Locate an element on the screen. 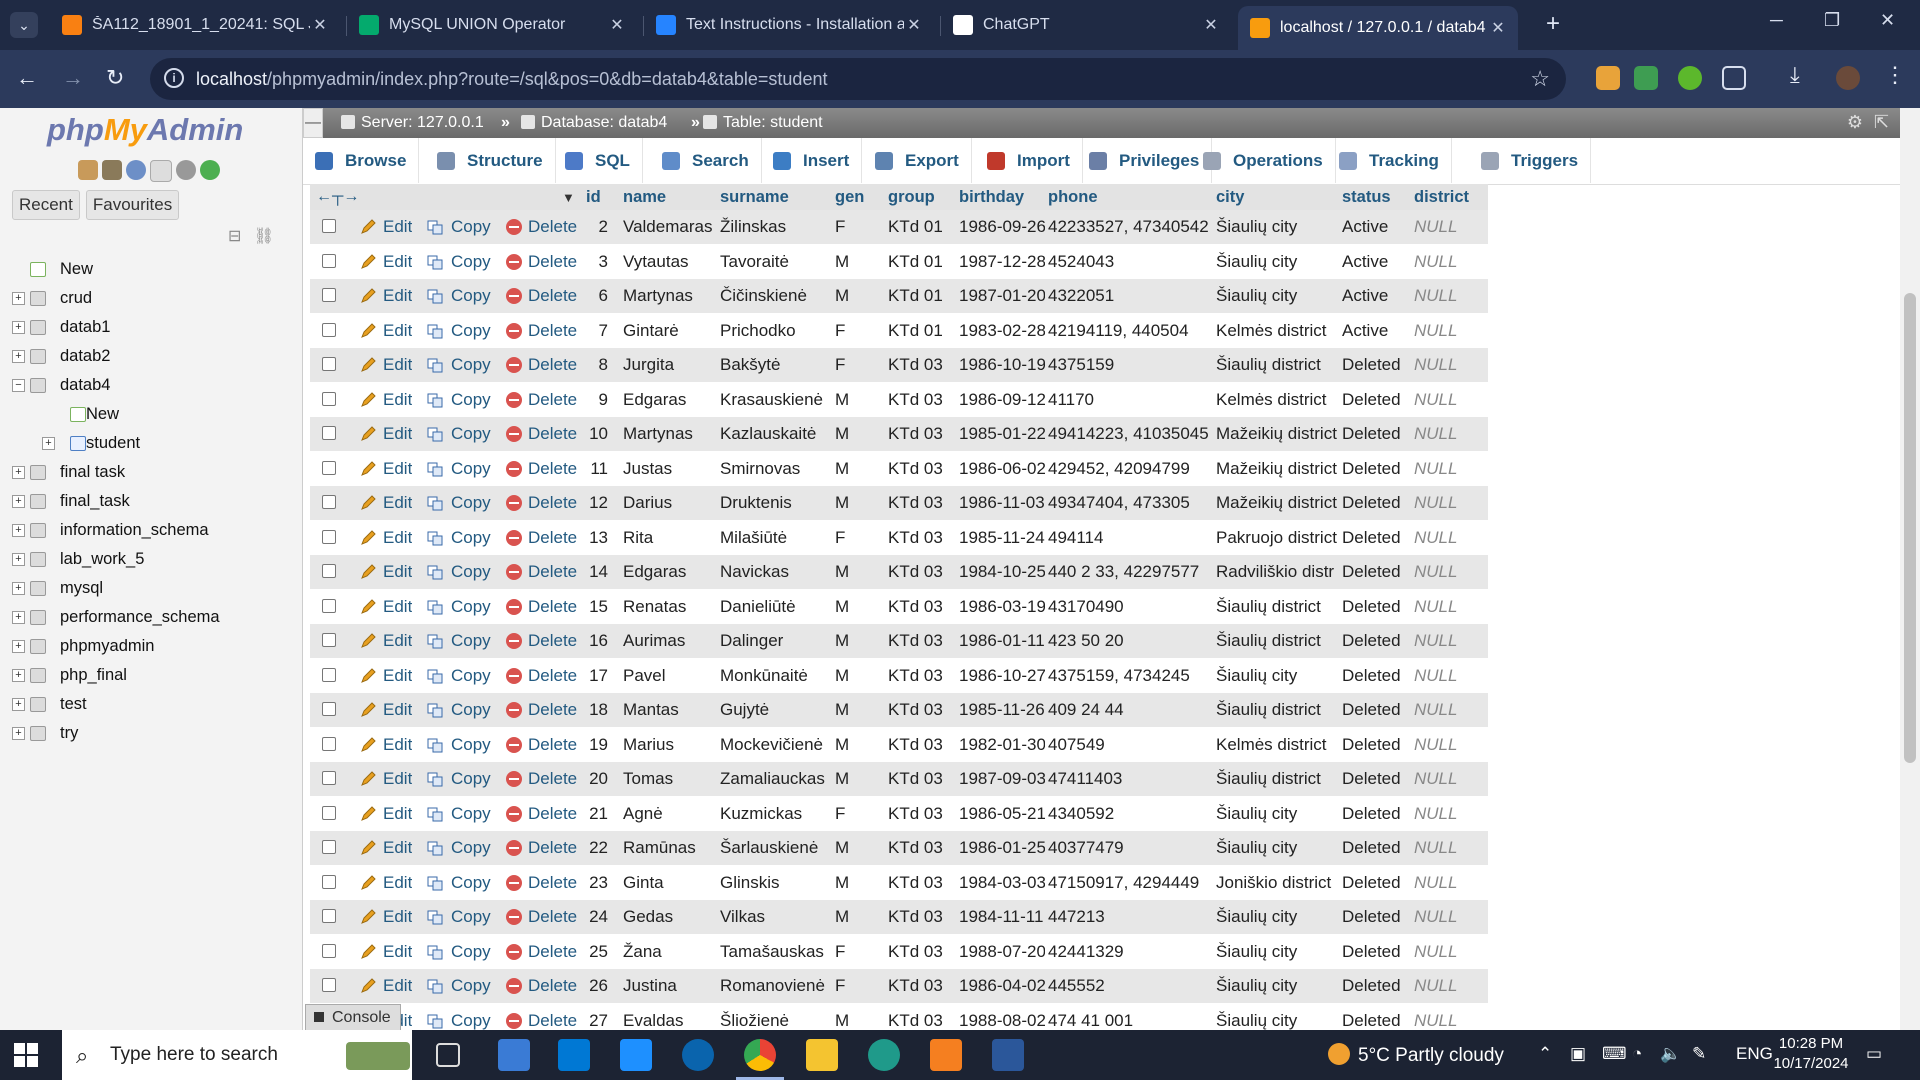 Image resolution: width=1920 pixels, height=1080 pixels. app-icon is located at coordinates (514, 1055).